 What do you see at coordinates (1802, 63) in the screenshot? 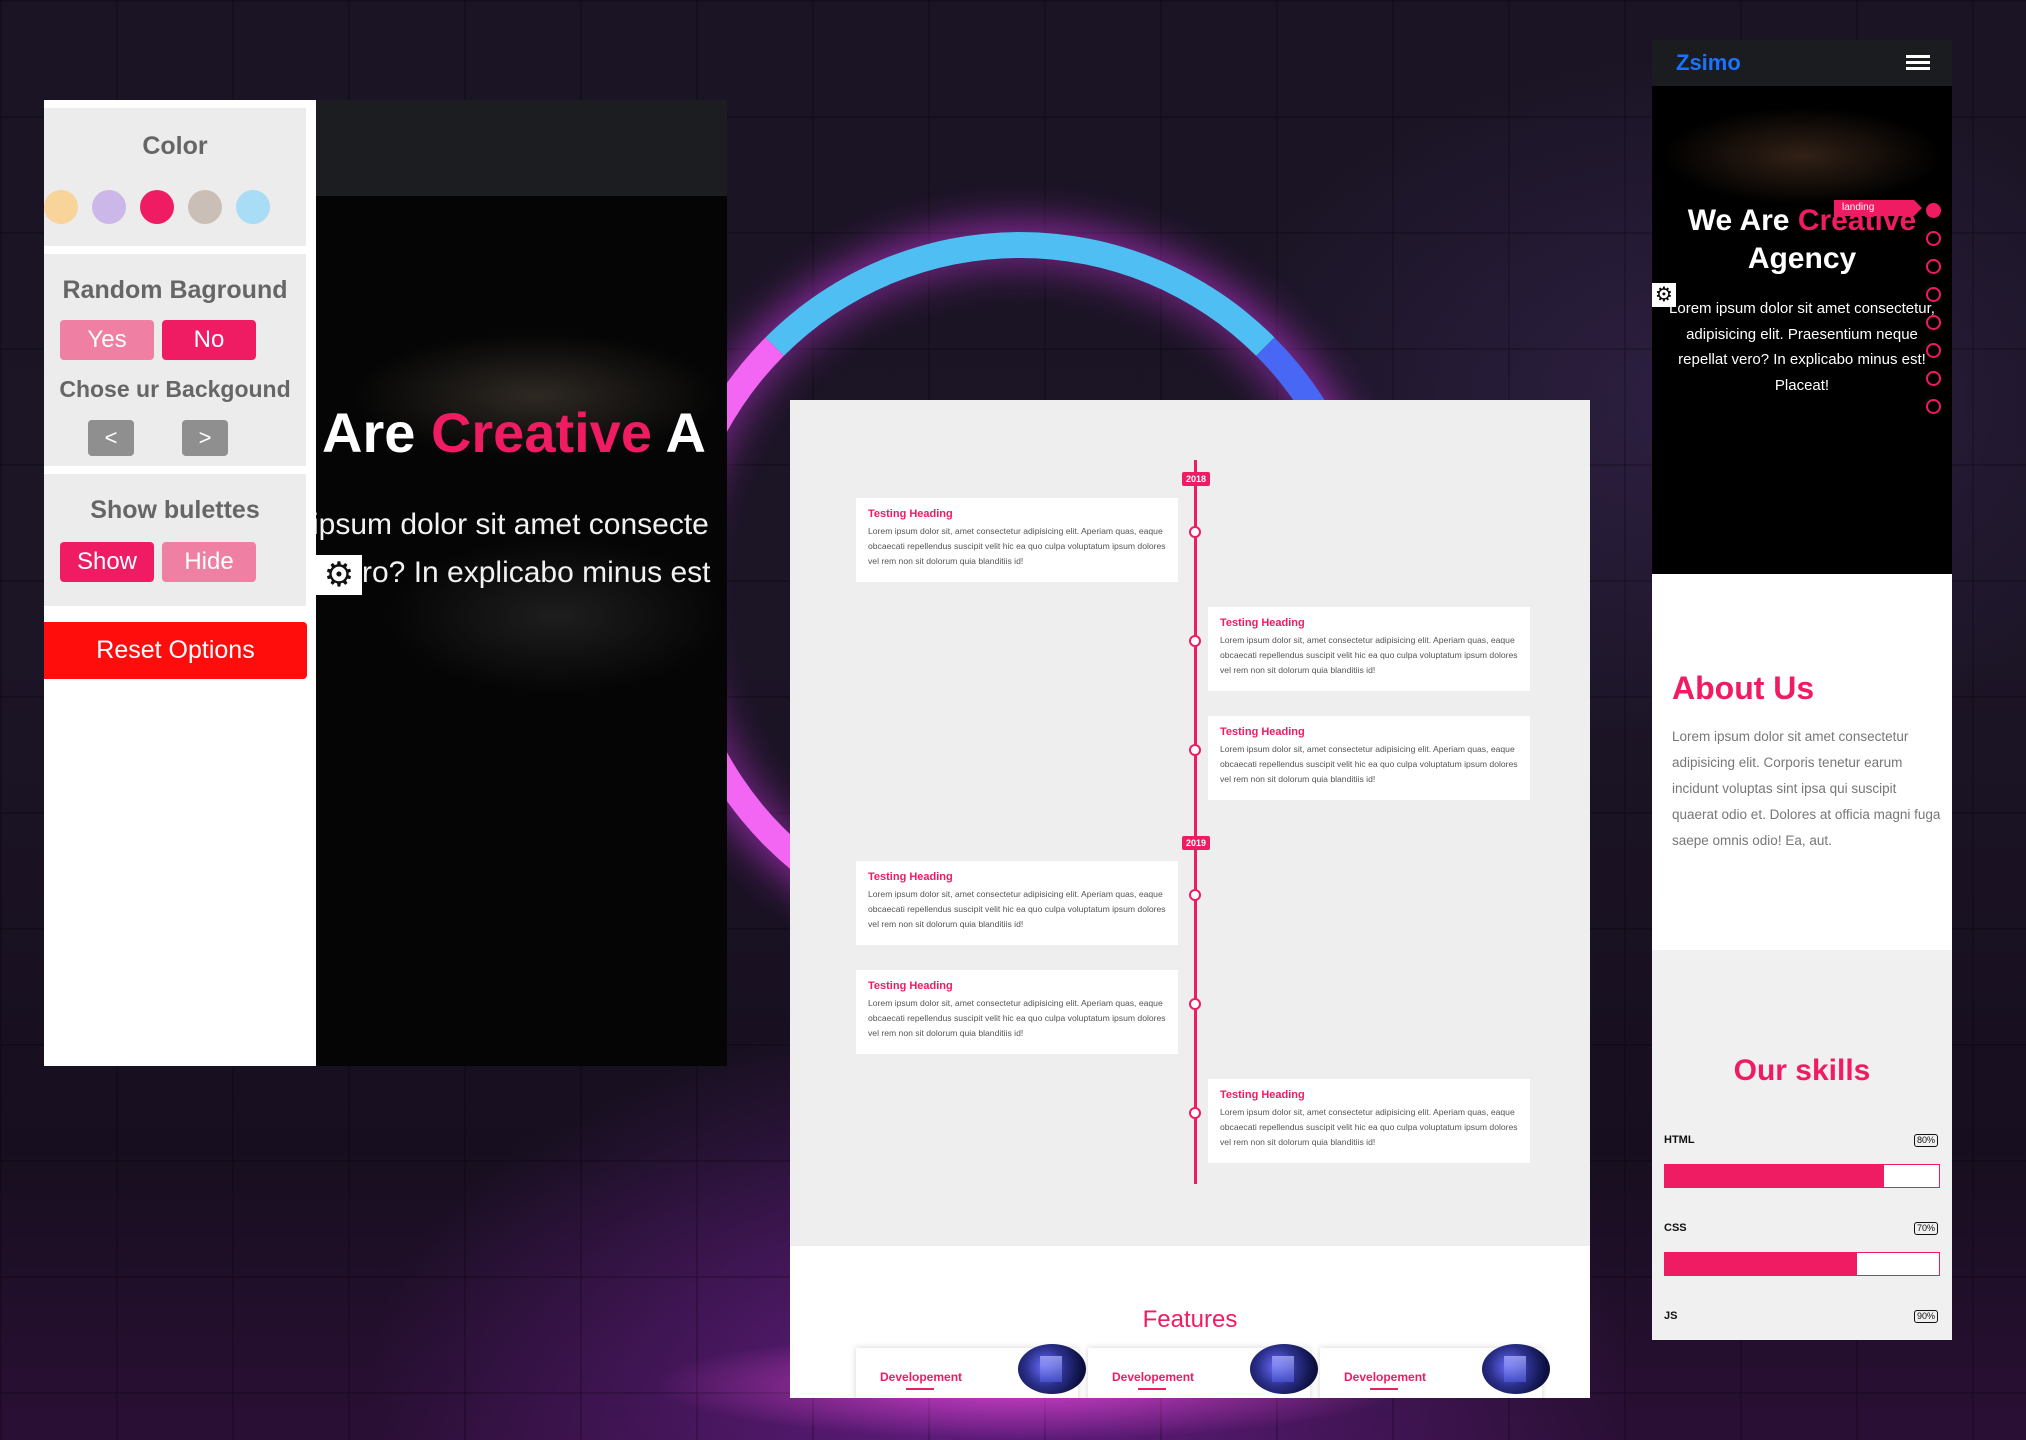
I see `mobile-navbar: Zsimo` at bounding box center [1802, 63].